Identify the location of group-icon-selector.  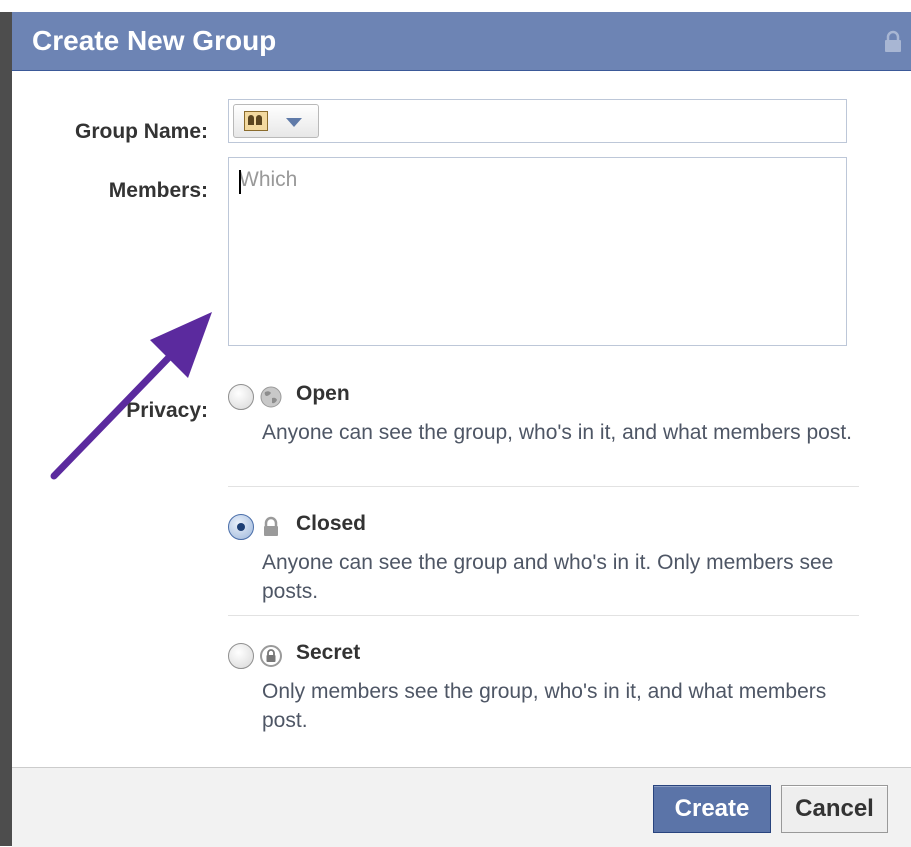
(276, 121).